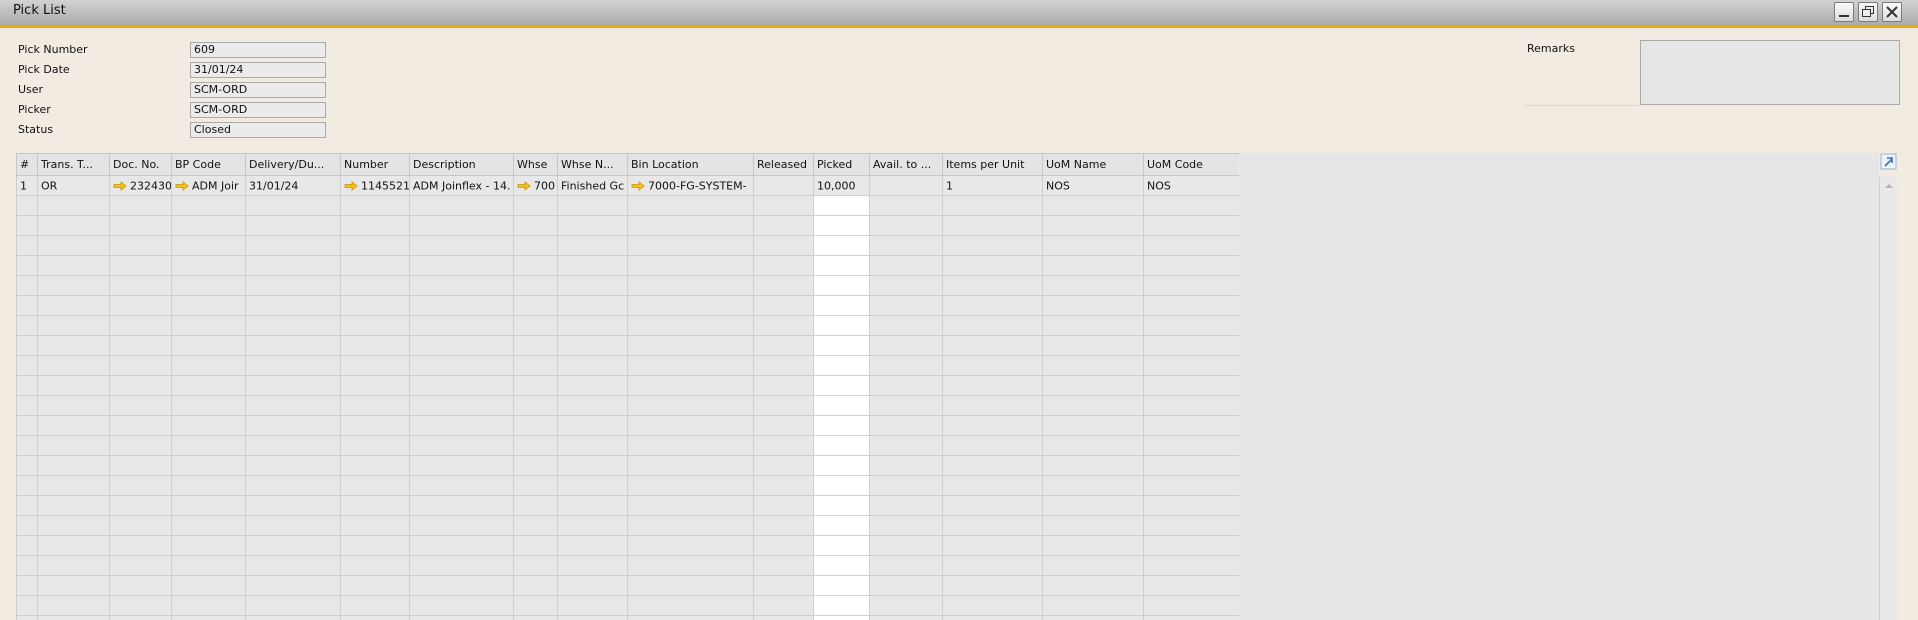 This screenshot has width=1918, height=620. Describe the element at coordinates (906, 185) in the screenshot. I see `cell-avail` at that location.